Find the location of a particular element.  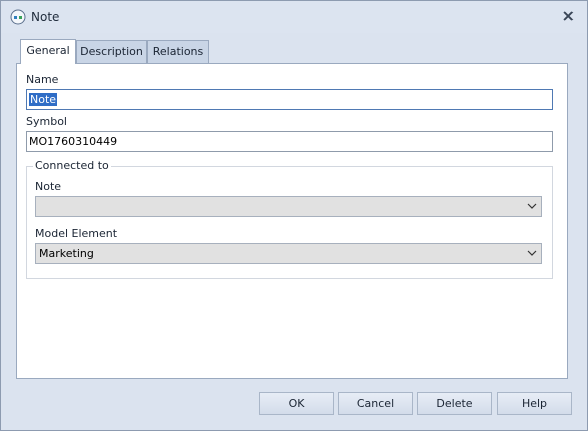

connected-to-label: Connected to is located at coordinates (72, 165).